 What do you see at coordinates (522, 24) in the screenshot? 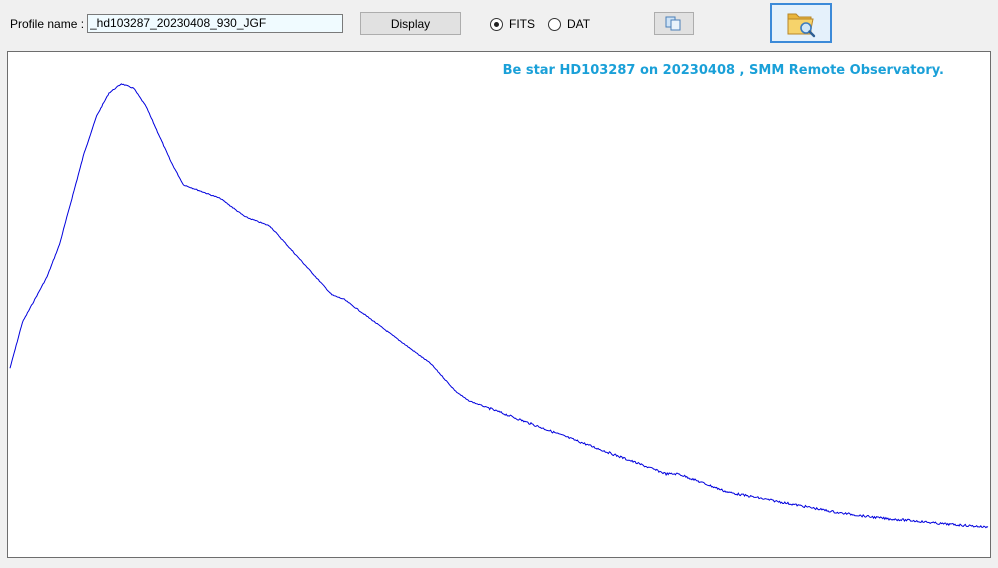
I see `fits-radio-label: FITS` at bounding box center [522, 24].